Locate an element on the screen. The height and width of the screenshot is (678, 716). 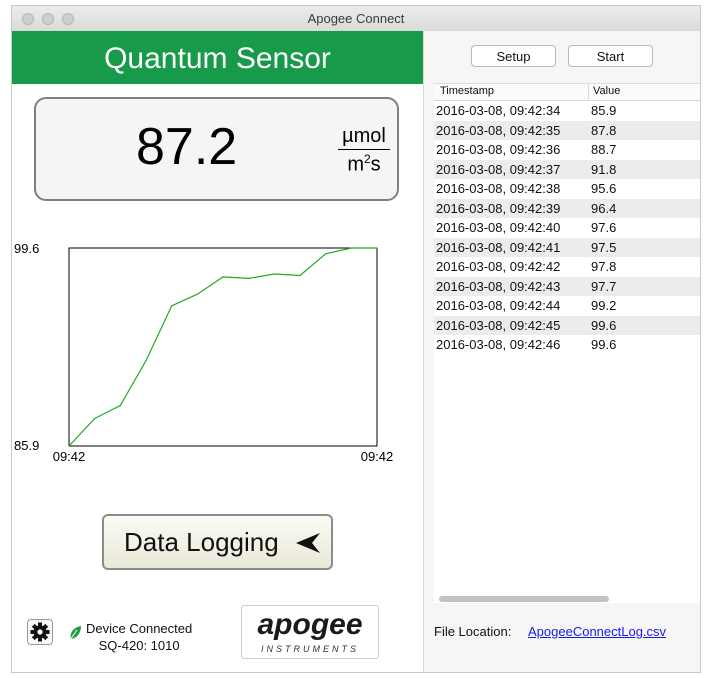
data-logging-label: Data Logging is located at coordinates (201, 542).